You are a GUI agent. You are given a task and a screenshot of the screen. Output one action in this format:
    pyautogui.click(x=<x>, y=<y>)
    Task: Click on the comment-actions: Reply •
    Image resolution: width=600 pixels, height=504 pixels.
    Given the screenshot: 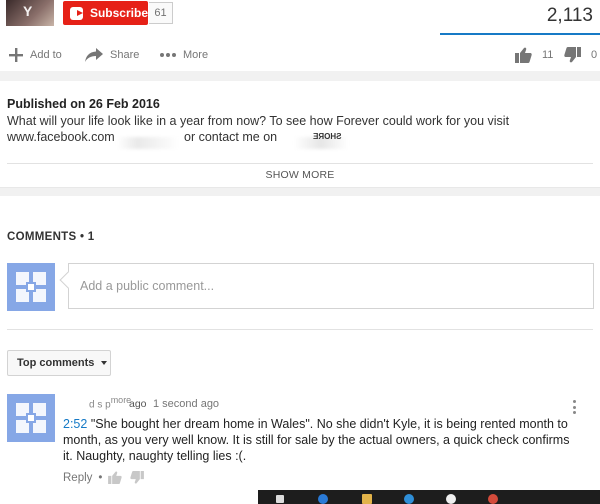 What is the action you would take?
    pyautogui.click(x=104, y=477)
    